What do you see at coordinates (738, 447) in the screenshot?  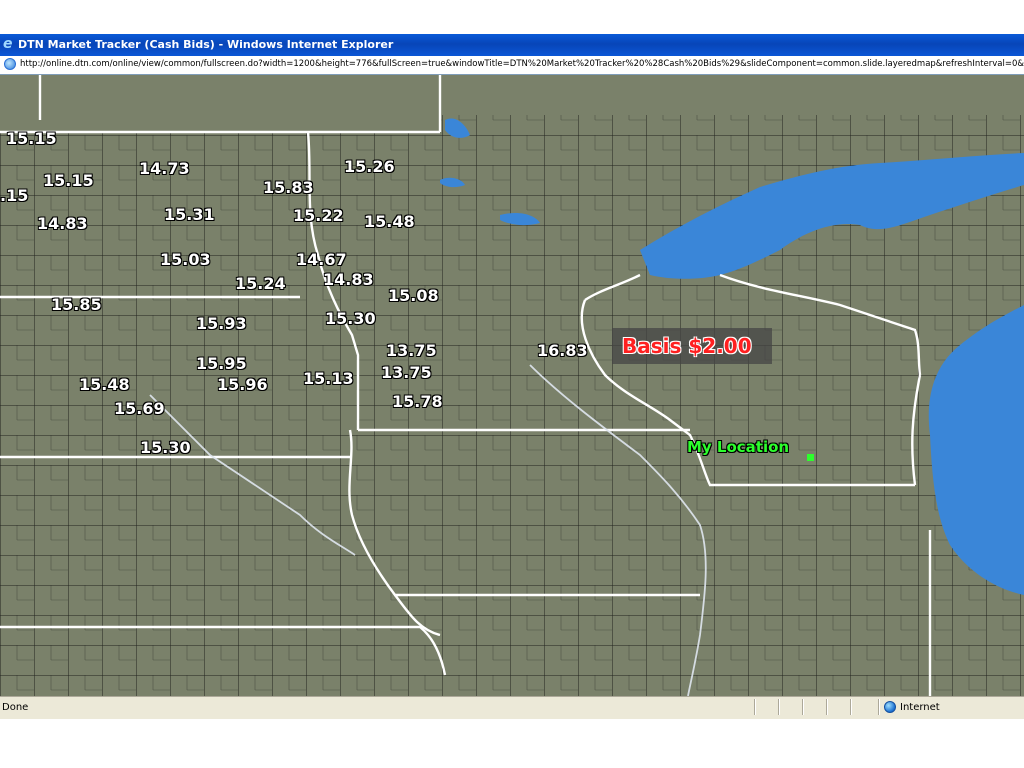 I see `my-location-label: My Location` at bounding box center [738, 447].